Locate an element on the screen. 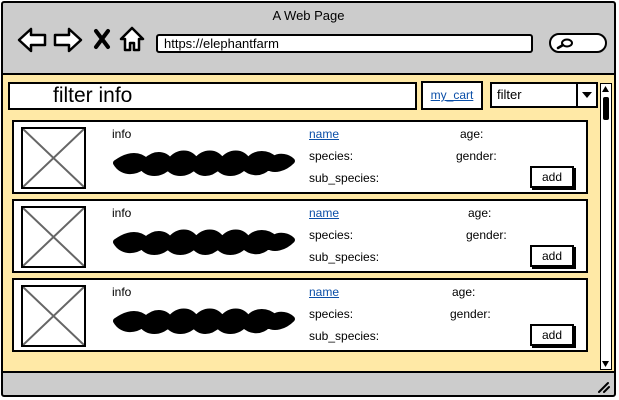 The height and width of the screenshot is (400, 619). my-cart-link: my_cart is located at coordinates (452, 95).